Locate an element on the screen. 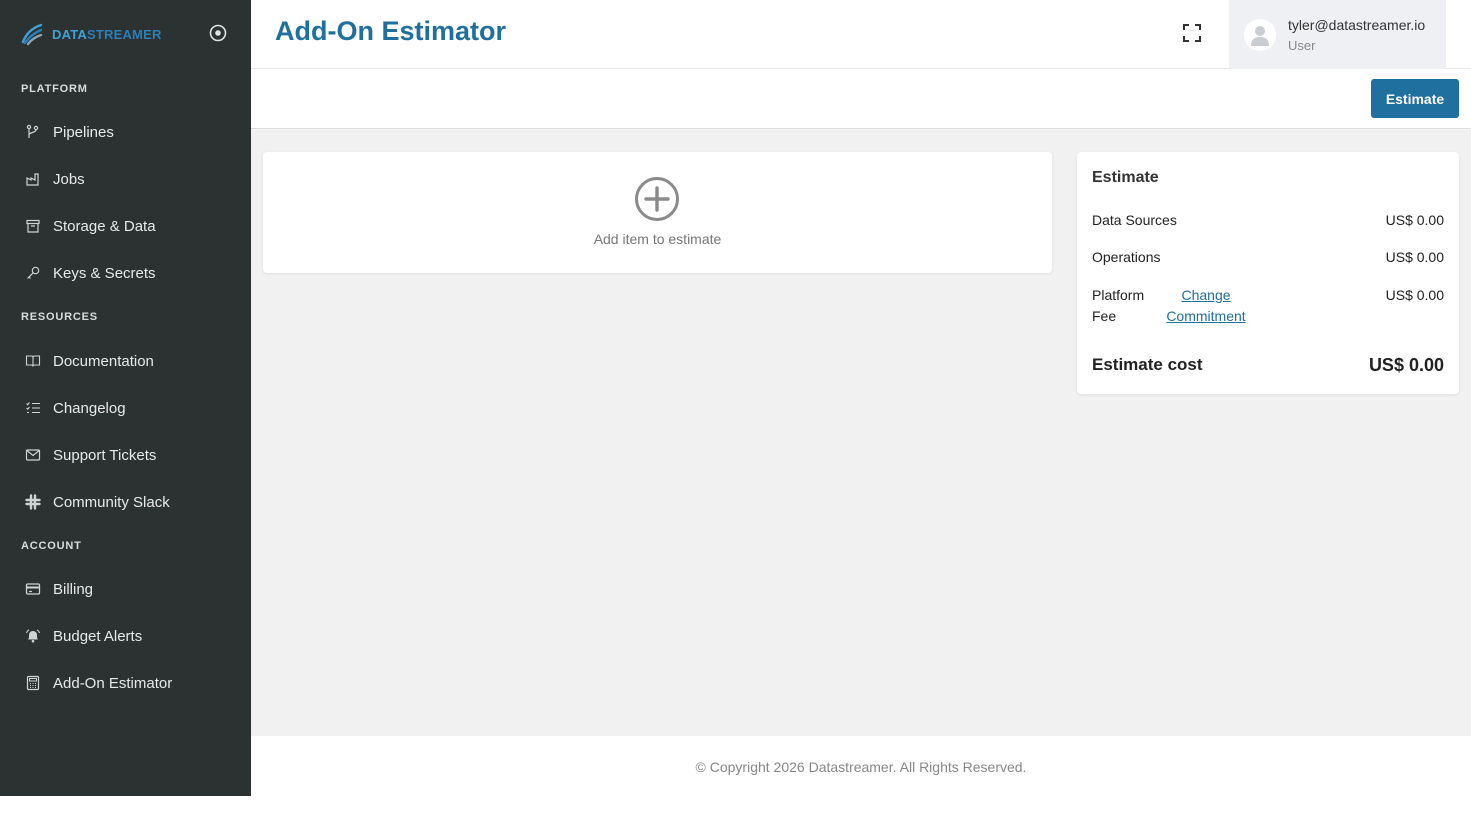 This screenshot has height=818, width=1471. sidebar-item-label: Pipelines is located at coordinates (83, 132).